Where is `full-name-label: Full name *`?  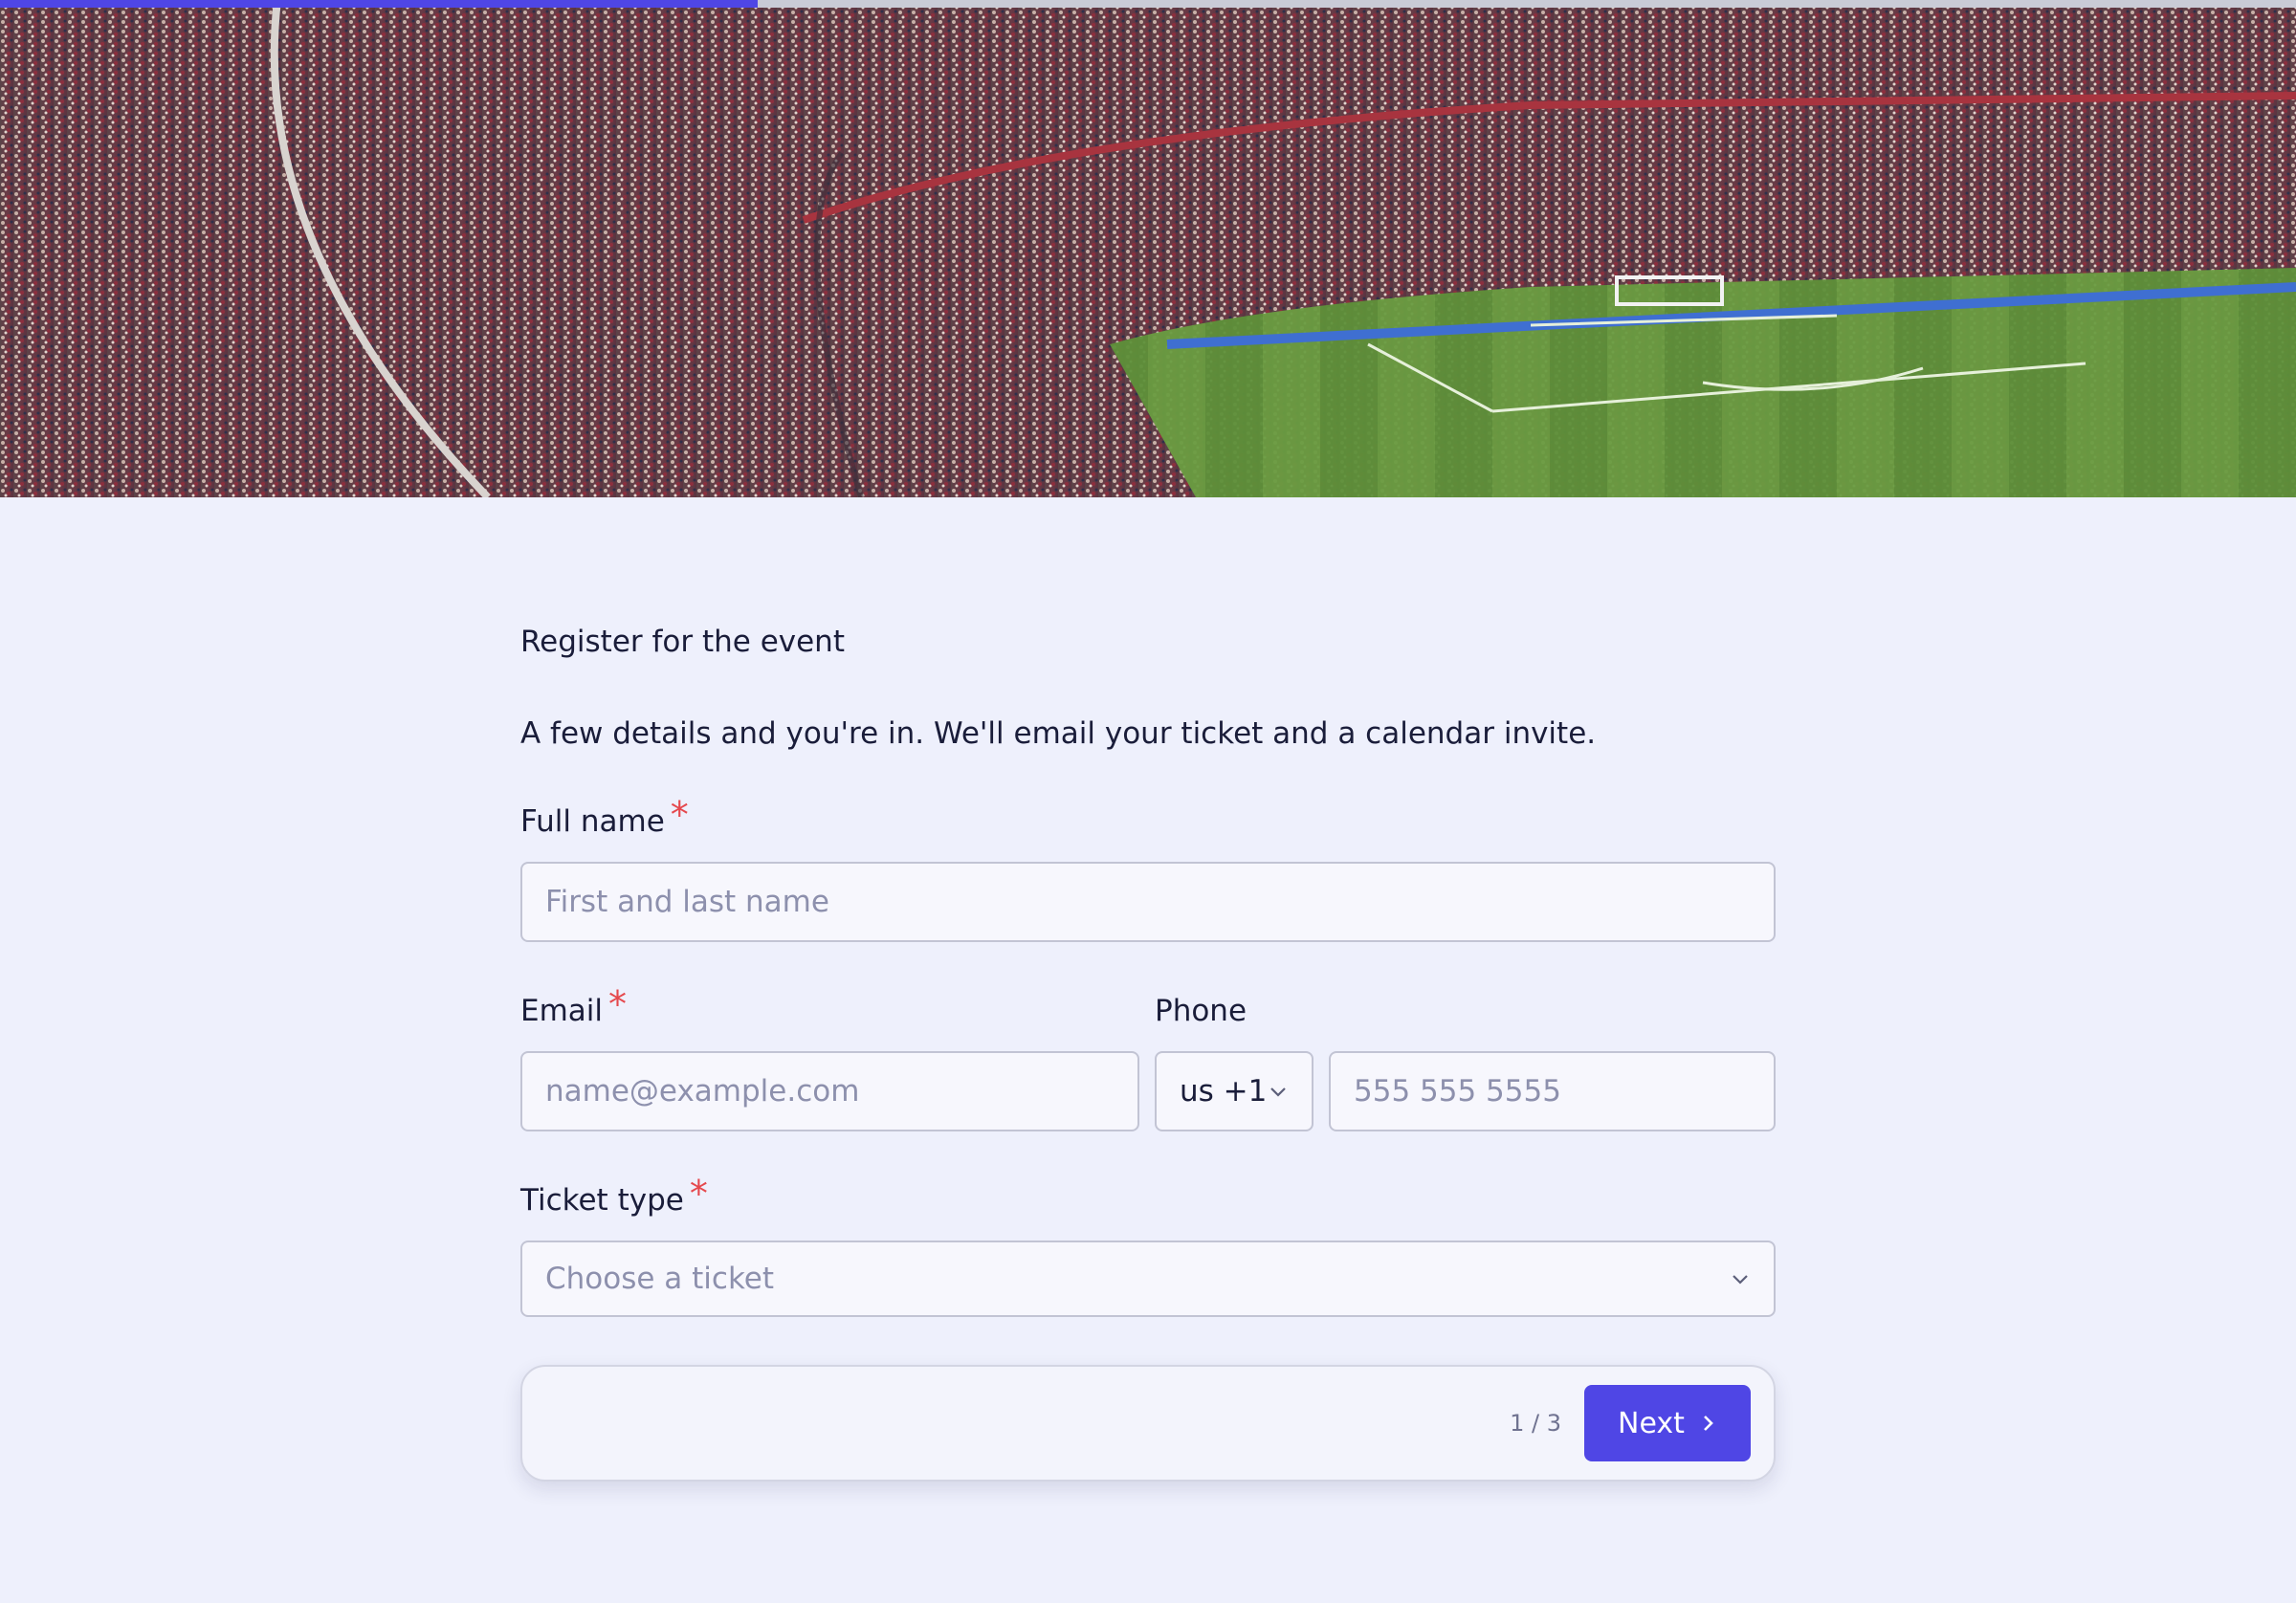 full-name-label: Full name * is located at coordinates (604, 819).